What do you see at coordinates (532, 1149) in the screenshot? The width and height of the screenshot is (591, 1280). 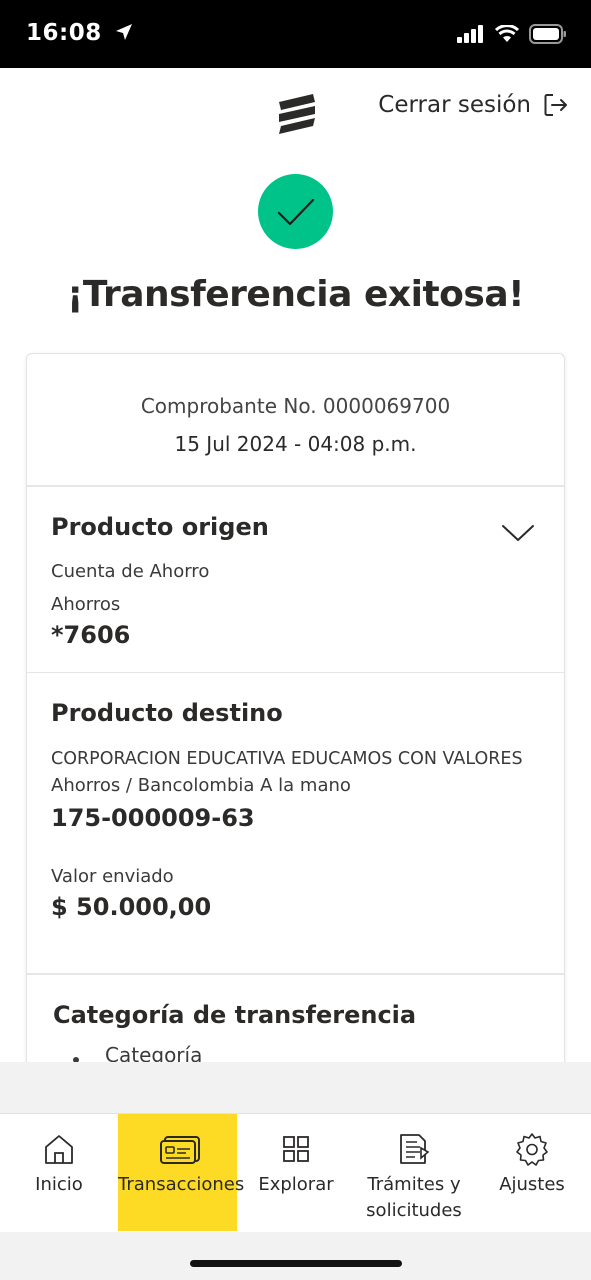 I see `gear-icon` at bounding box center [532, 1149].